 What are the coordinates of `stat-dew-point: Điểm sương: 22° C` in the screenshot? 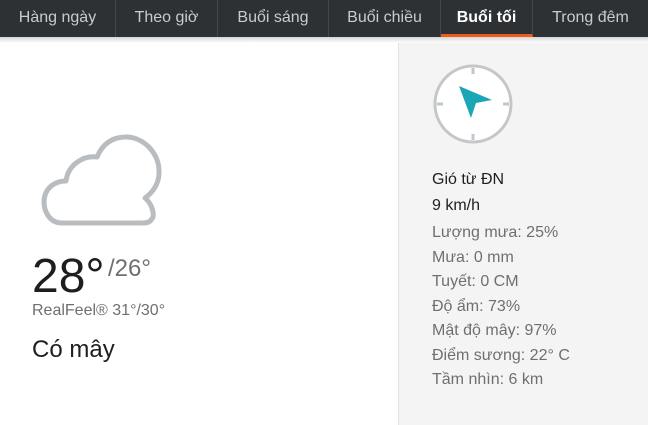 It's located at (501, 355).